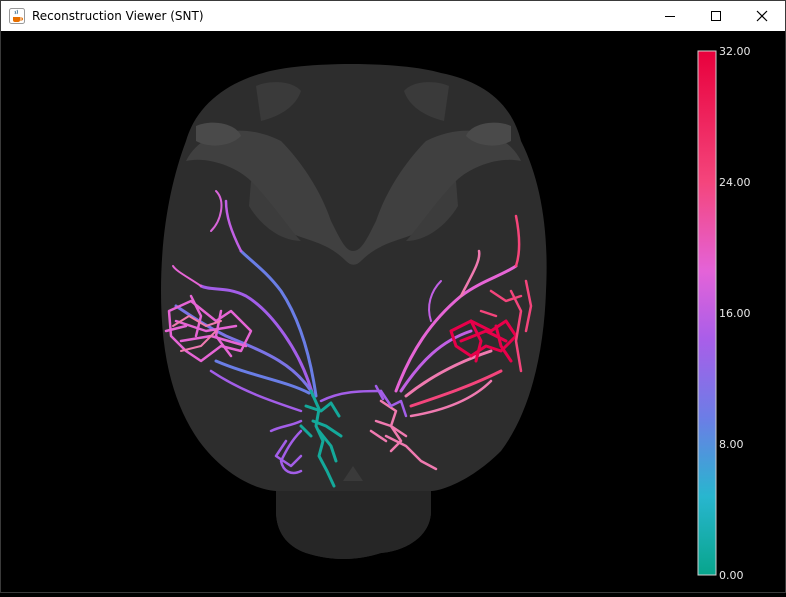  What do you see at coordinates (731, 575) in the screenshot?
I see `colorbar-label-min: 0.00` at bounding box center [731, 575].